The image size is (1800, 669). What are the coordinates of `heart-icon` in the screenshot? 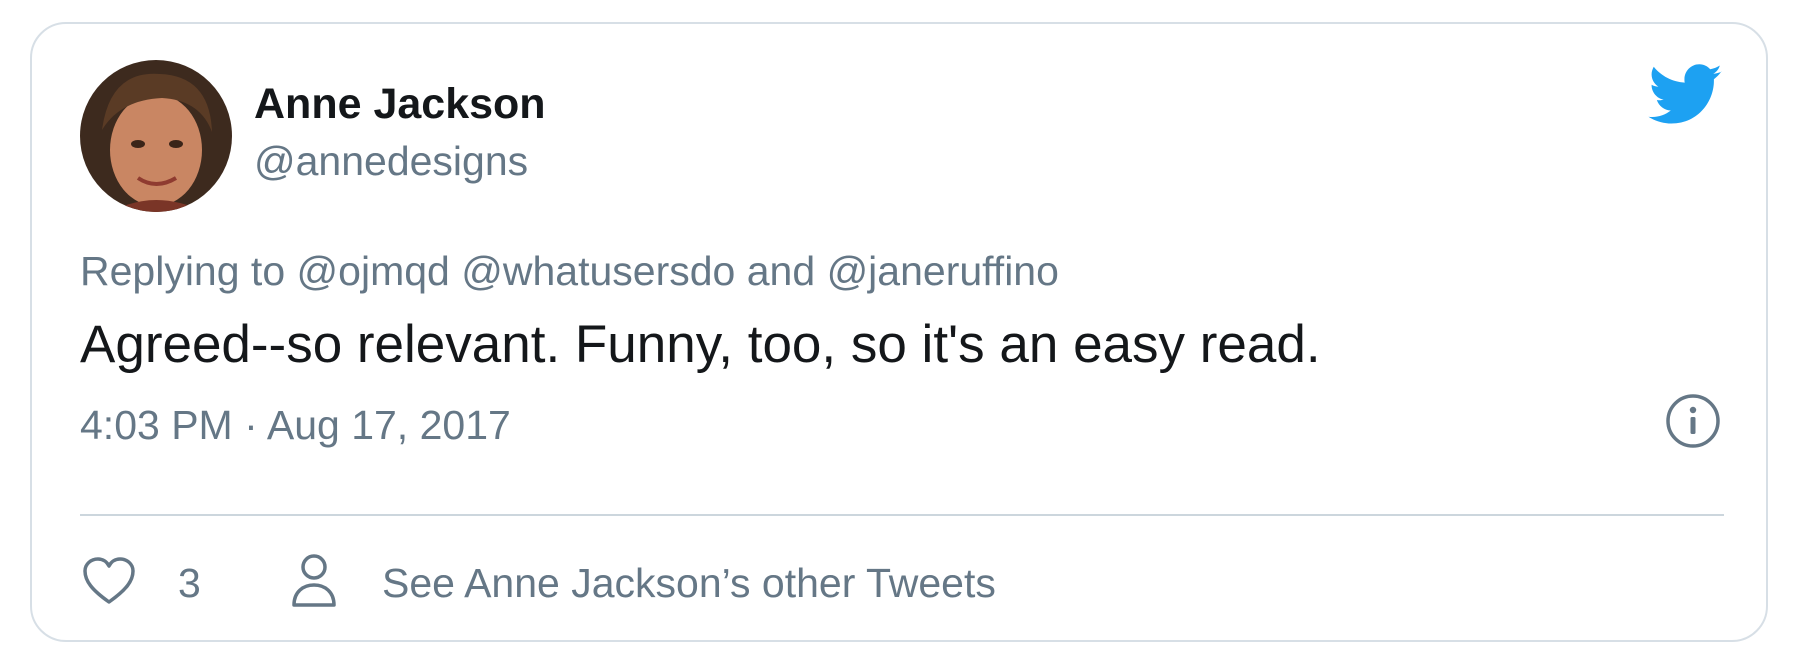 It's located at (109, 581).